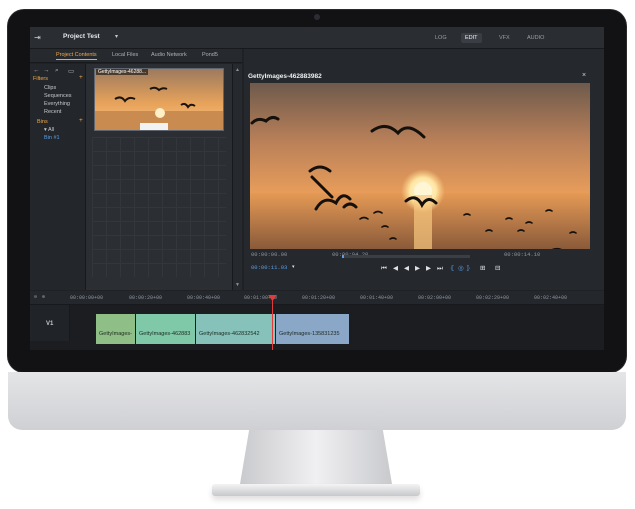 The height and width of the screenshot is (509, 635). Describe the element at coordinates (236, 329) in the screenshot. I see `timeline-clip: GettyImages-462832542` at that location.